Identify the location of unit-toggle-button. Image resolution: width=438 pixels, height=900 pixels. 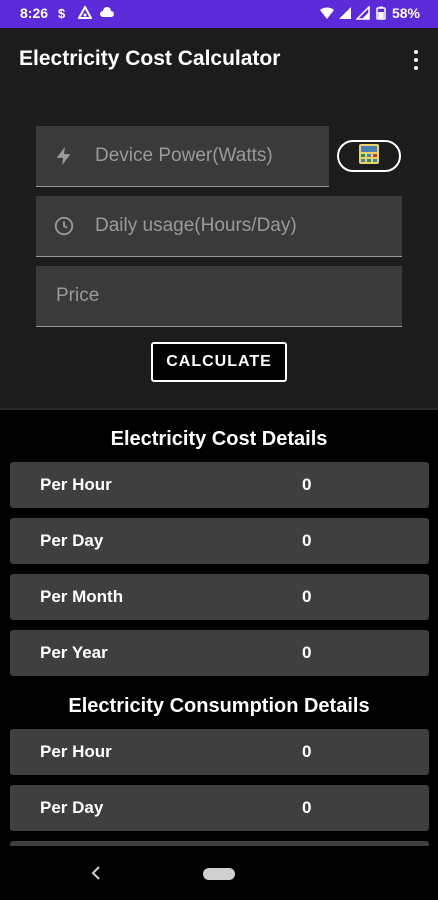
(369, 156).